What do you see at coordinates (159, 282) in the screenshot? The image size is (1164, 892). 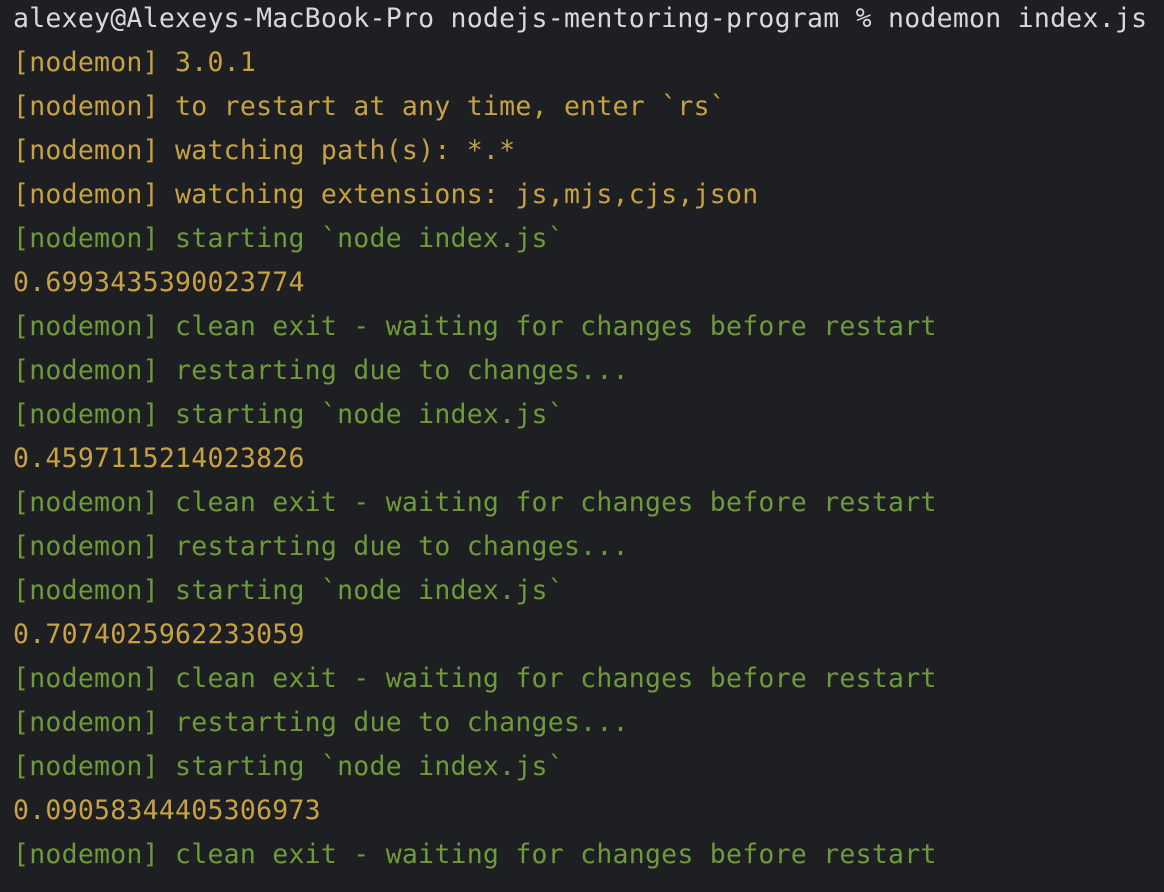 I see `random-number-output: 0.6993435390023774` at bounding box center [159, 282].